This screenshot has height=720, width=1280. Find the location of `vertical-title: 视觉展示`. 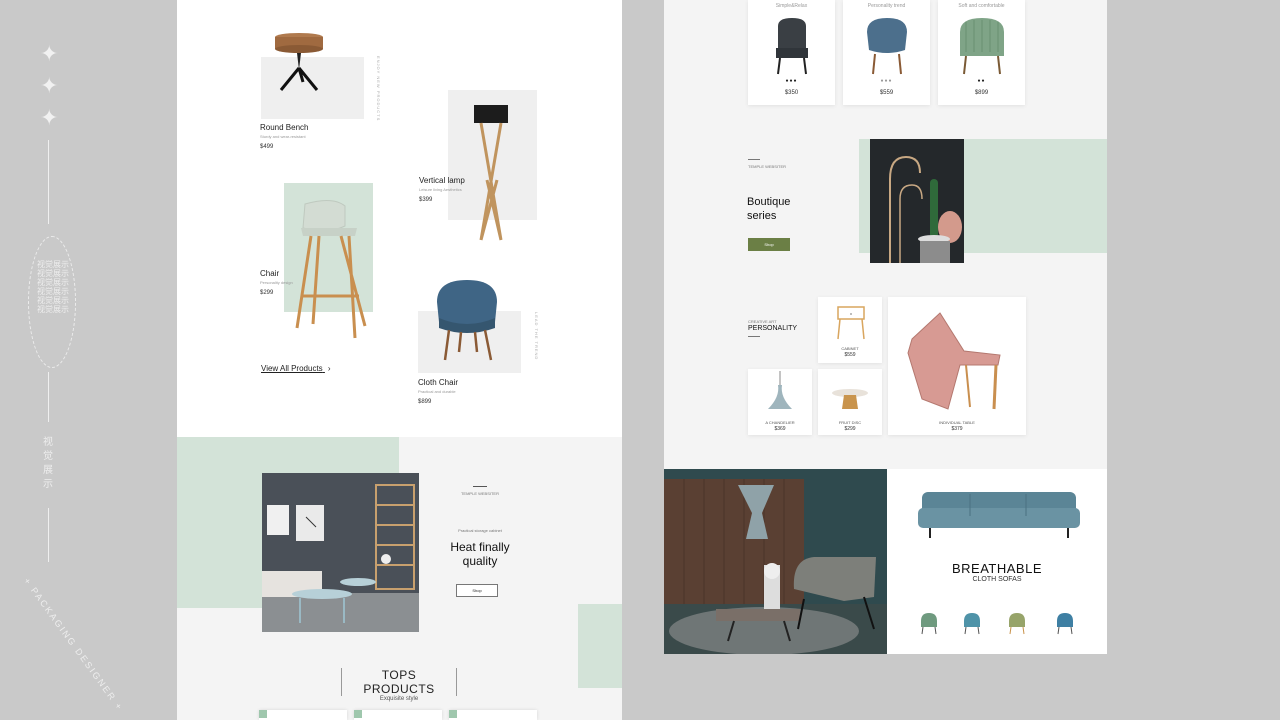

vertical-title: 视觉展示 is located at coordinates (48, 463).